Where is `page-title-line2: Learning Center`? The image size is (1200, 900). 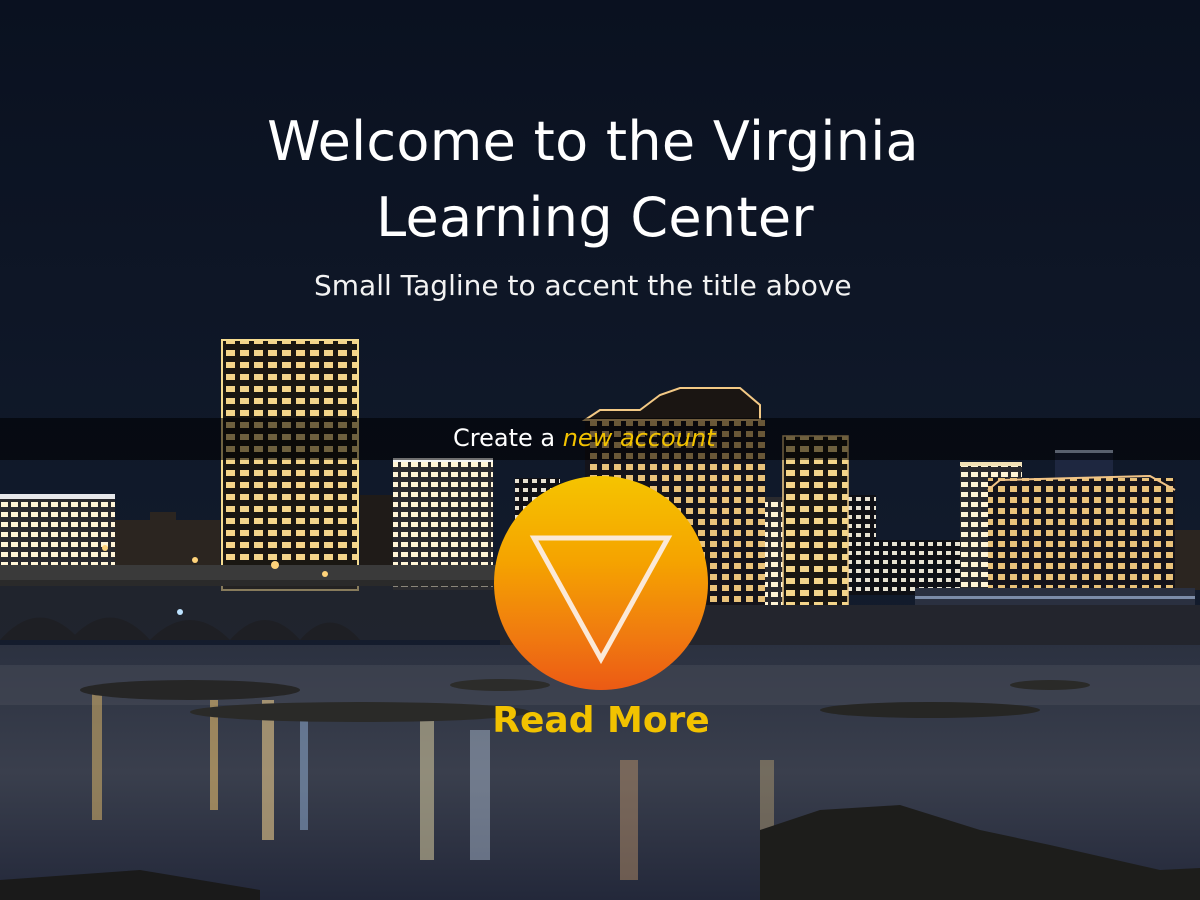 page-title-line2: Learning Center is located at coordinates (595, 217).